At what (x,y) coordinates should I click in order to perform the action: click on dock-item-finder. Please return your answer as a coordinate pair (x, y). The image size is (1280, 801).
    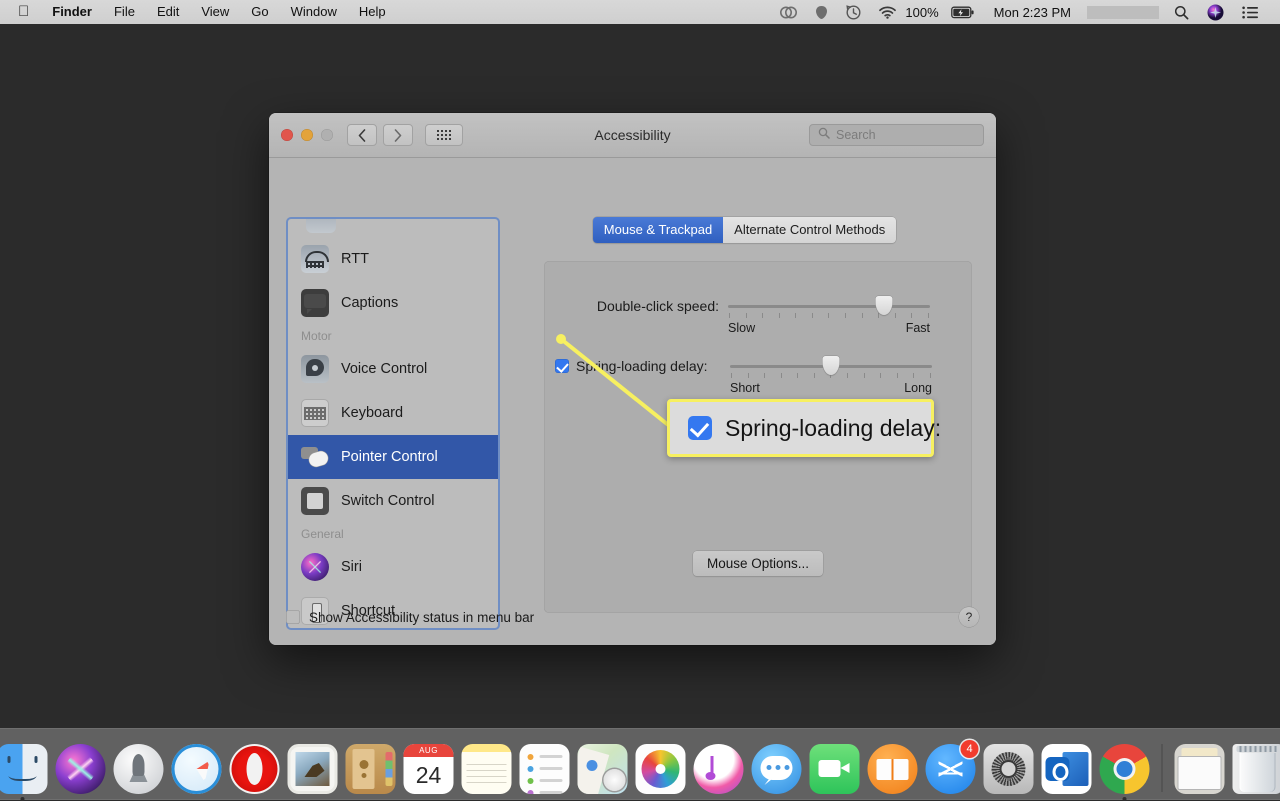
    Looking at the image, I should click on (24, 768).